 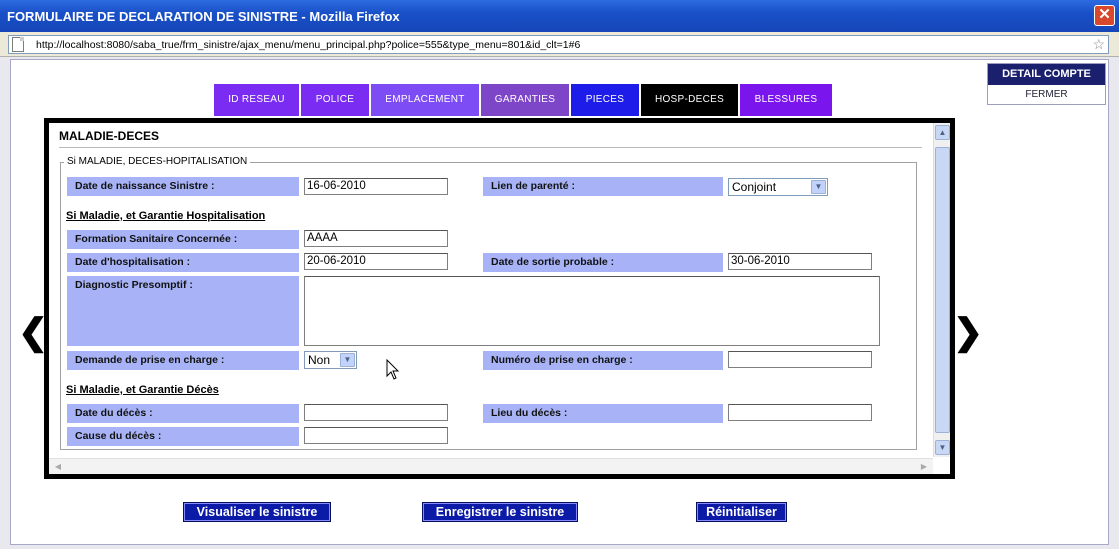 What do you see at coordinates (942, 447) in the screenshot?
I see `scroll-down-icon: ▼` at bounding box center [942, 447].